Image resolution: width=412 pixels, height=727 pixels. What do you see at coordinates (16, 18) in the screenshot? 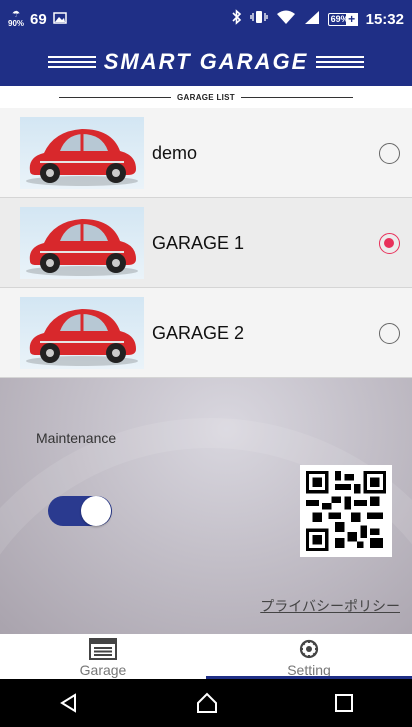
I see `percent-badge-icon: ☂ 90%` at bounding box center [16, 18].